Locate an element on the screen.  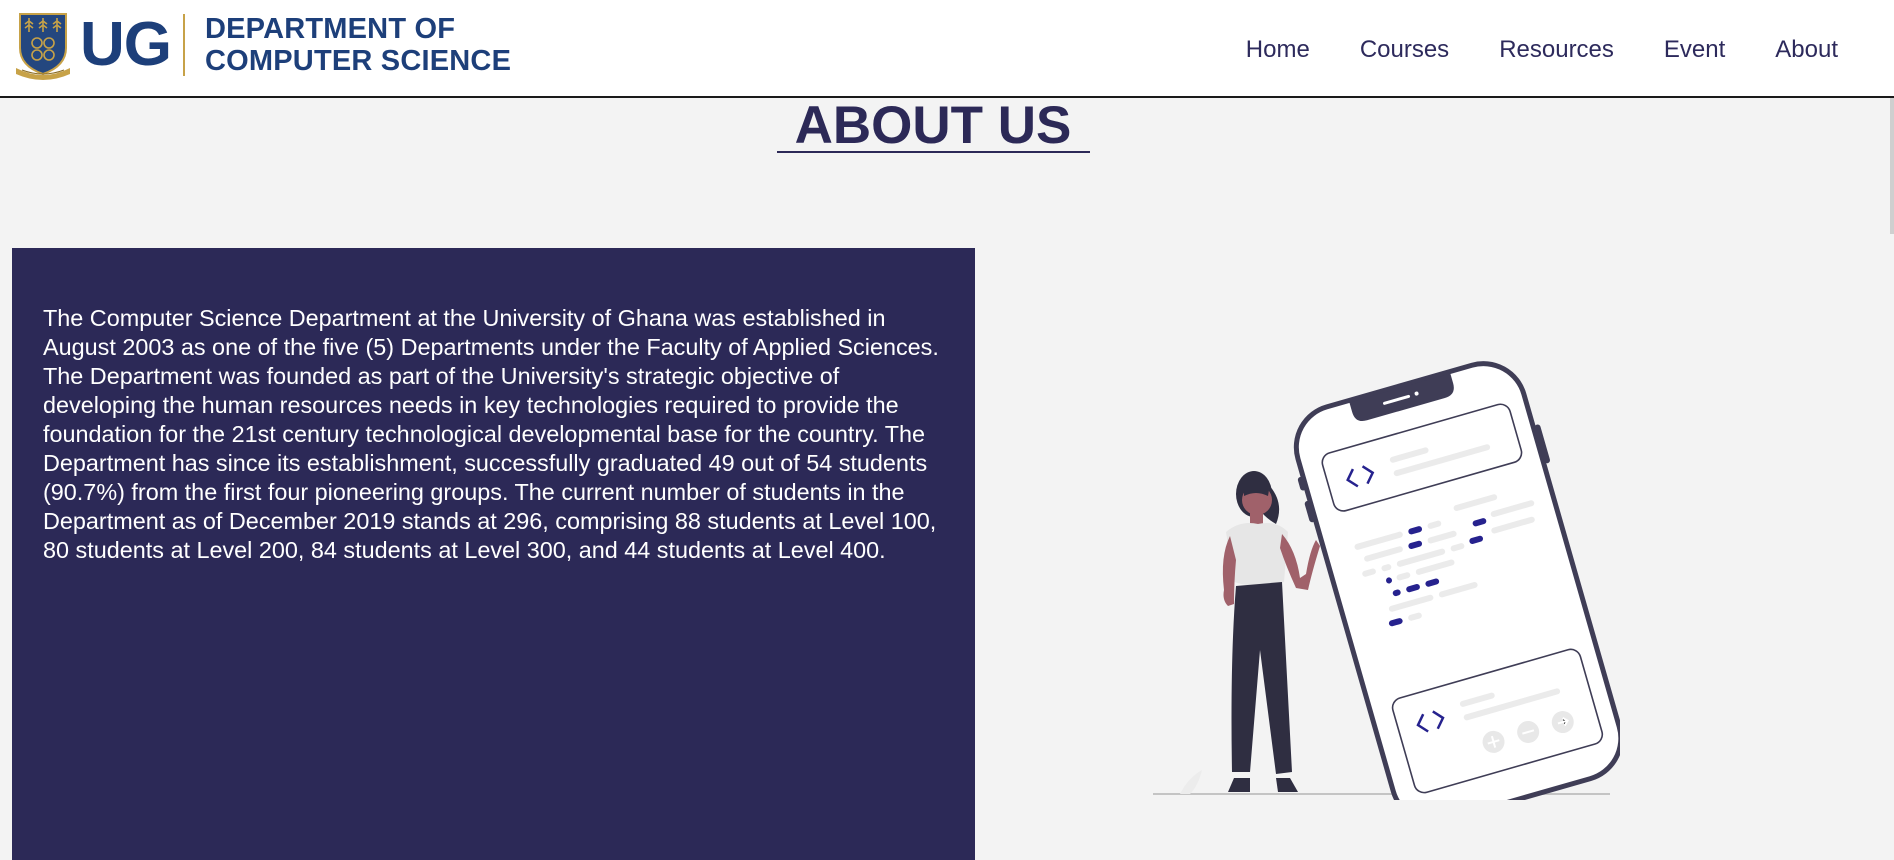
site-logo: UG DEPARTMENT OF COMPUTER SCIENCE is located at coordinates (262, 45).